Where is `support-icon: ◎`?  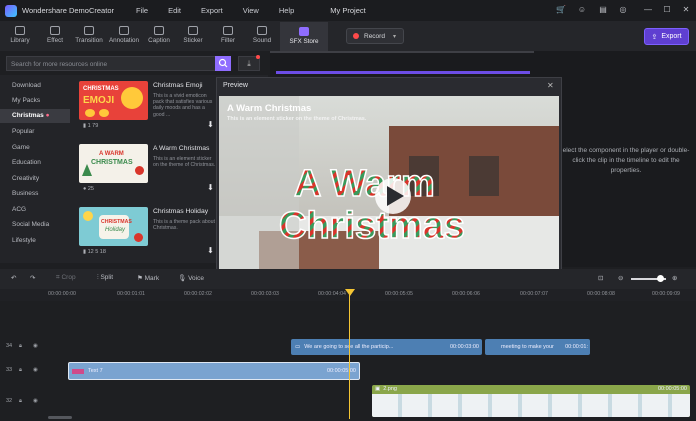 support-icon: ◎ is located at coordinates (623, 10).